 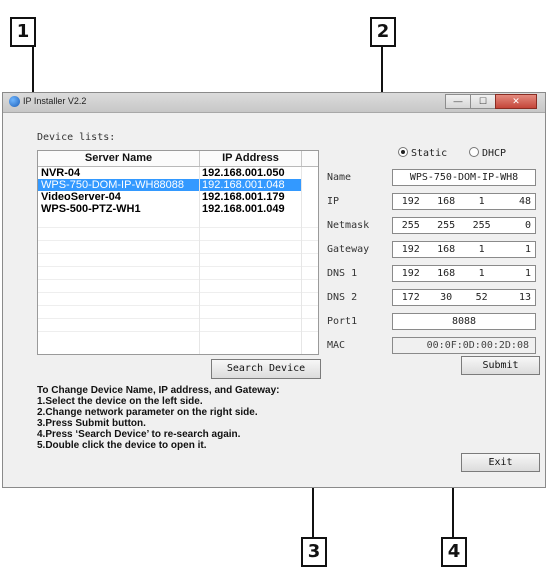 What do you see at coordinates (464, 297) in the screenshot?
I see `dns2-field: 172 30 52 13` at bounding box center [464, 297].